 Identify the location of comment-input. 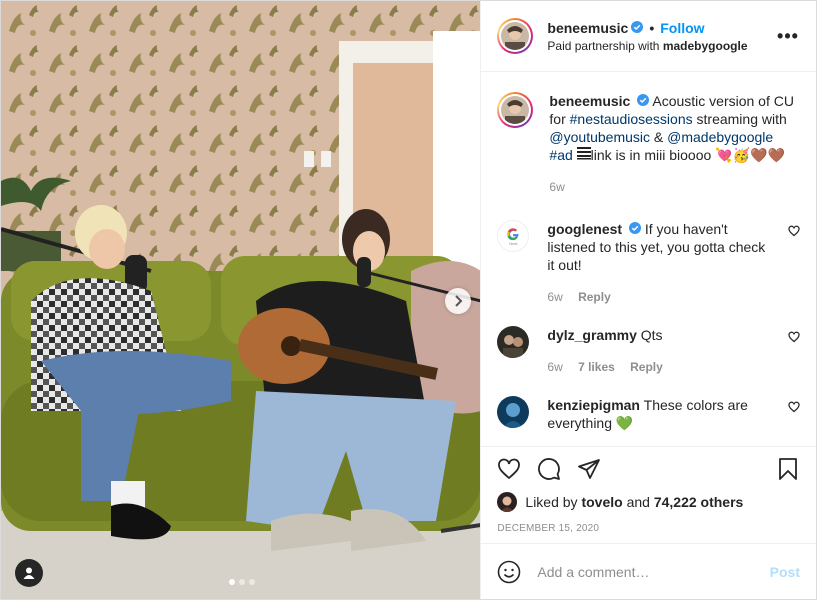
(652, 571).